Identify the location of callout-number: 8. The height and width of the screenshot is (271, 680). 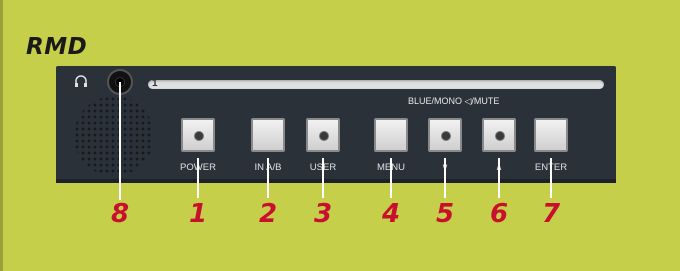
(120, 214).